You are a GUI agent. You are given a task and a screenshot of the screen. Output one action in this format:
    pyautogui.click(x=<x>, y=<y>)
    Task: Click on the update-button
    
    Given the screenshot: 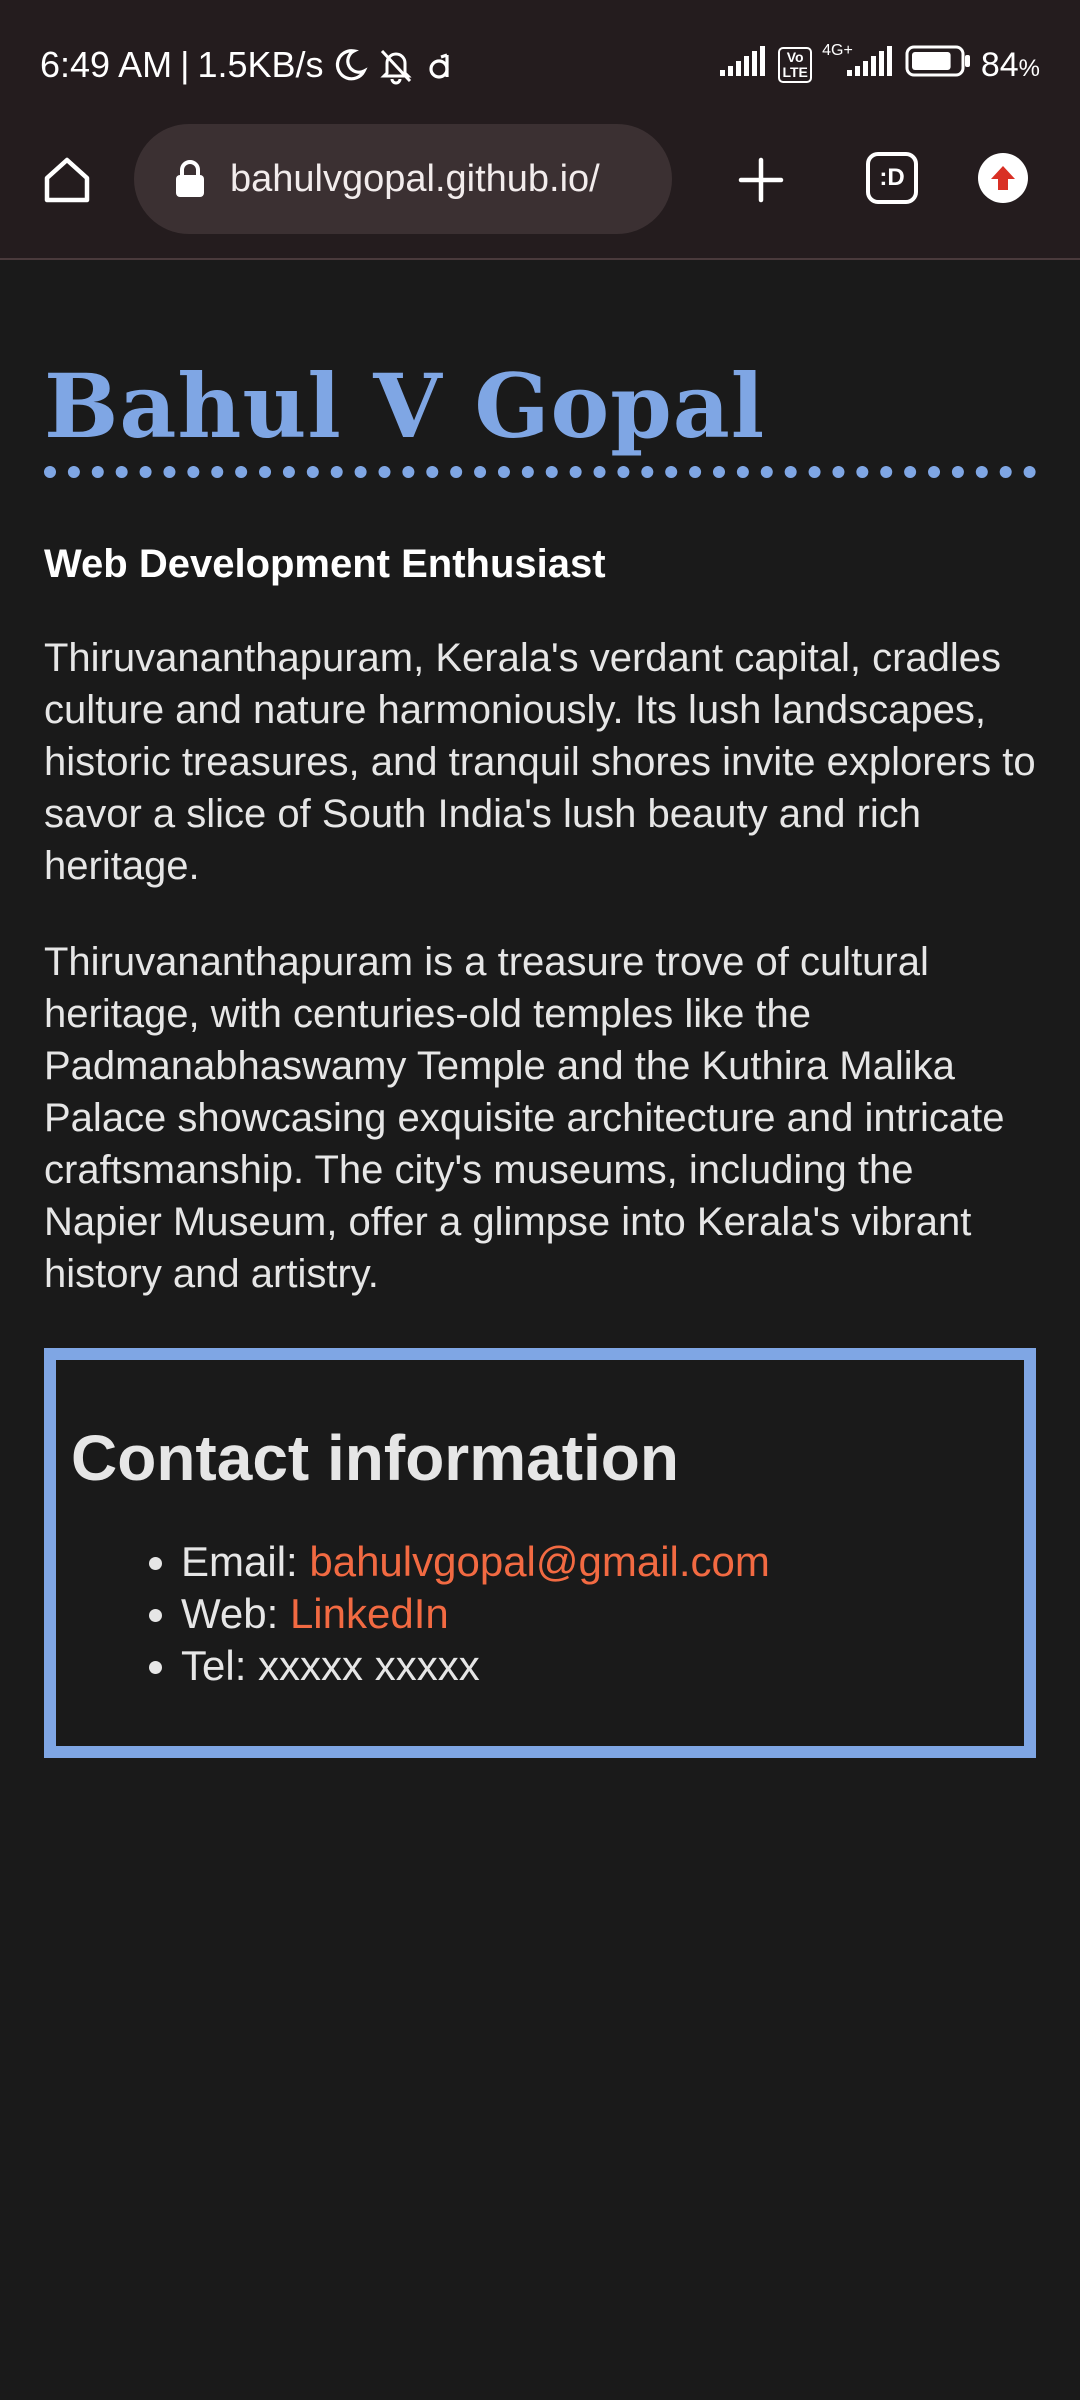 What is the action you would take?
    pyautogui.click(x=1003, y=178)
    